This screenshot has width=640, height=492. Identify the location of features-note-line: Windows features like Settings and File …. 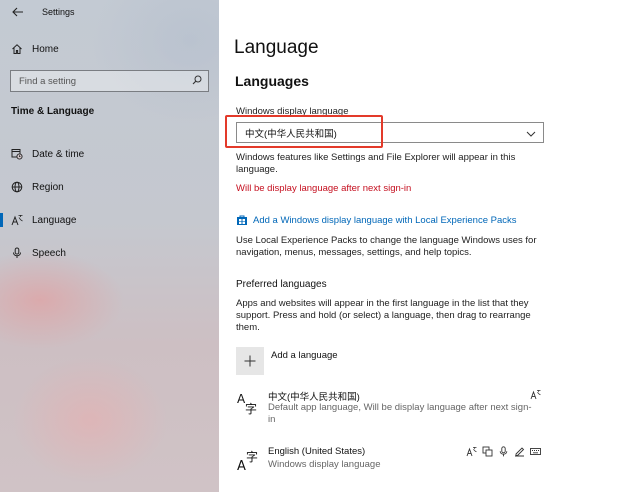
(376, 157).